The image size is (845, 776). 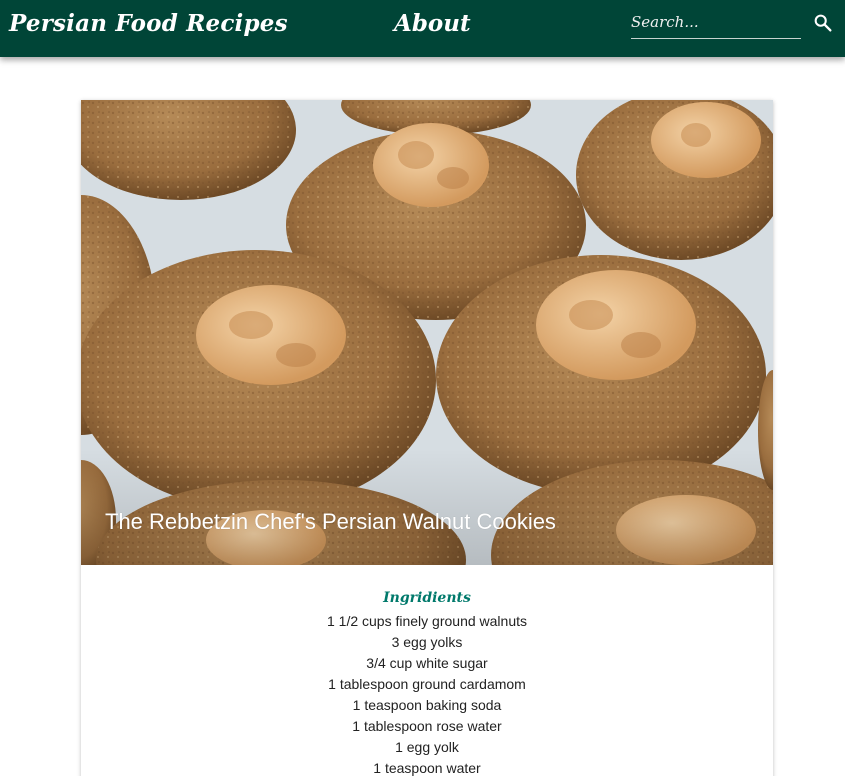 I want to click on ingredient-item: 3/4 cup white sugar, so click(x=427, y=663).